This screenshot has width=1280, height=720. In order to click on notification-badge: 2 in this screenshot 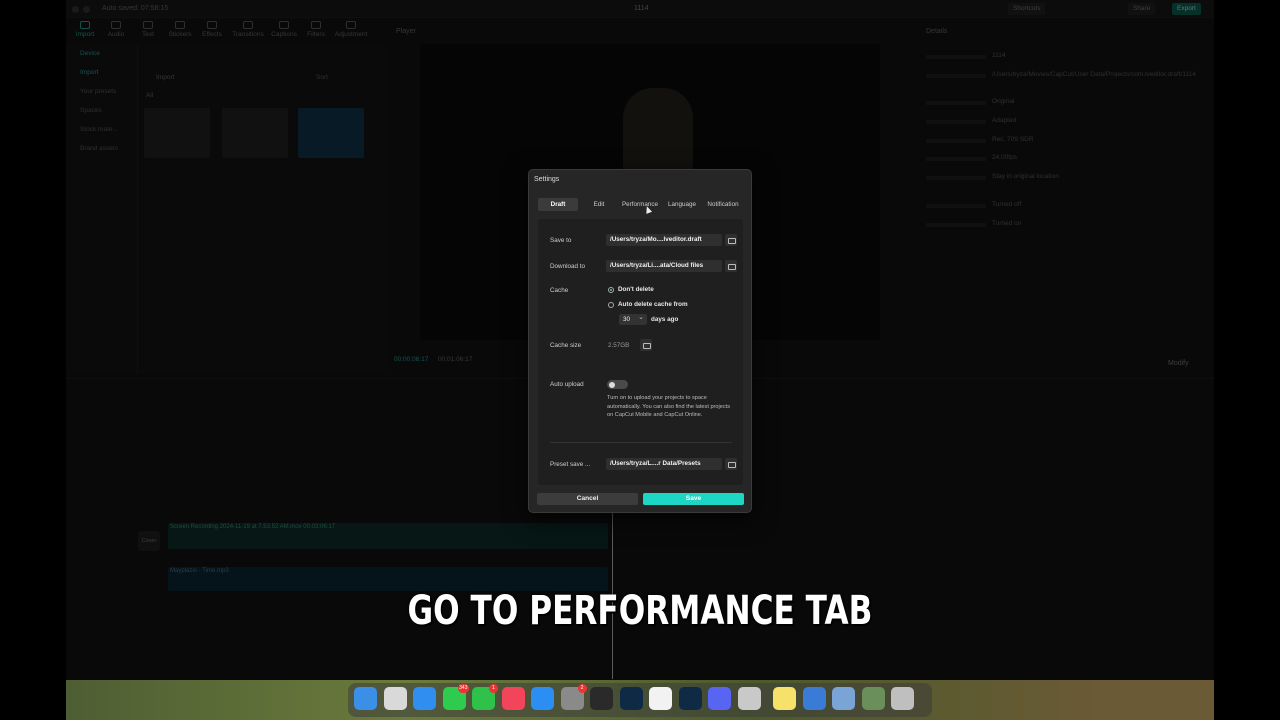, I will do `click(582, 688)`.